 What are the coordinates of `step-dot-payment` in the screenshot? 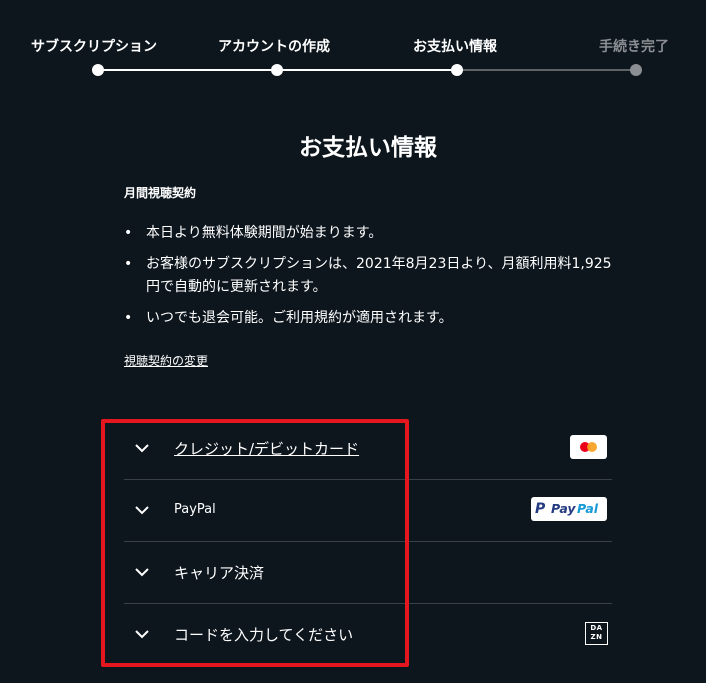 It's located at (457, 70).